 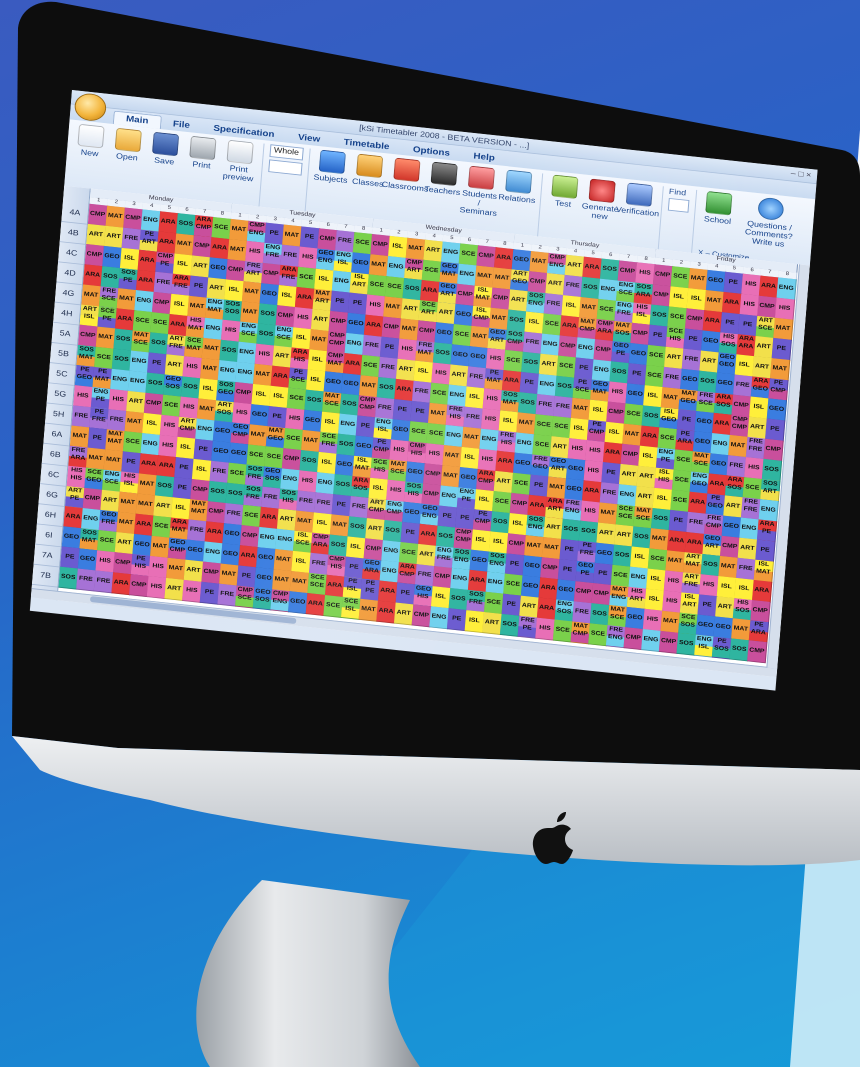 I want to click on question-icon, so click(x=771, y=209).